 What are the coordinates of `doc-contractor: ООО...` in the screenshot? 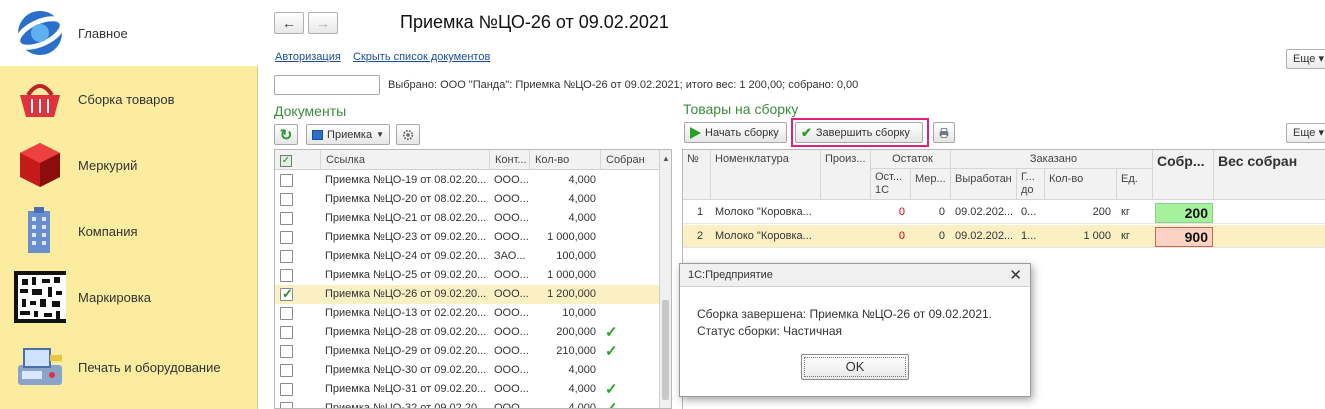 It's located at (511, 180).